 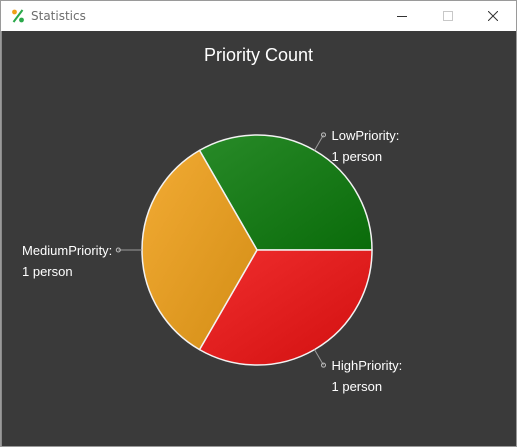 What do you see at coordinates (367, 365) in the screenshot?
I see `slice-label-highpriority: HighPriority:` at bounding box center [367, 365].